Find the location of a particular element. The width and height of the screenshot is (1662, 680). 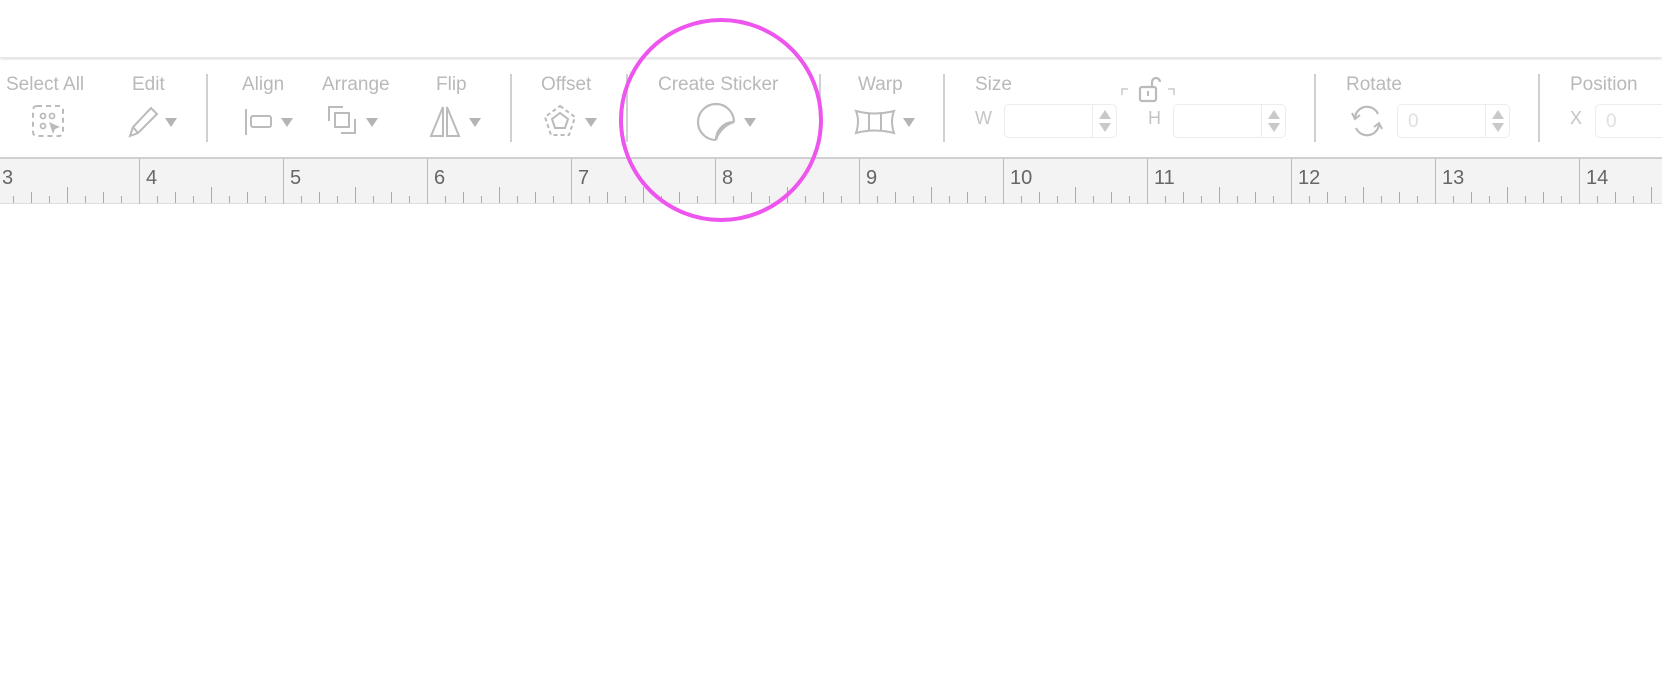

ruler-label: 6 is located at coordinates (440, 178).